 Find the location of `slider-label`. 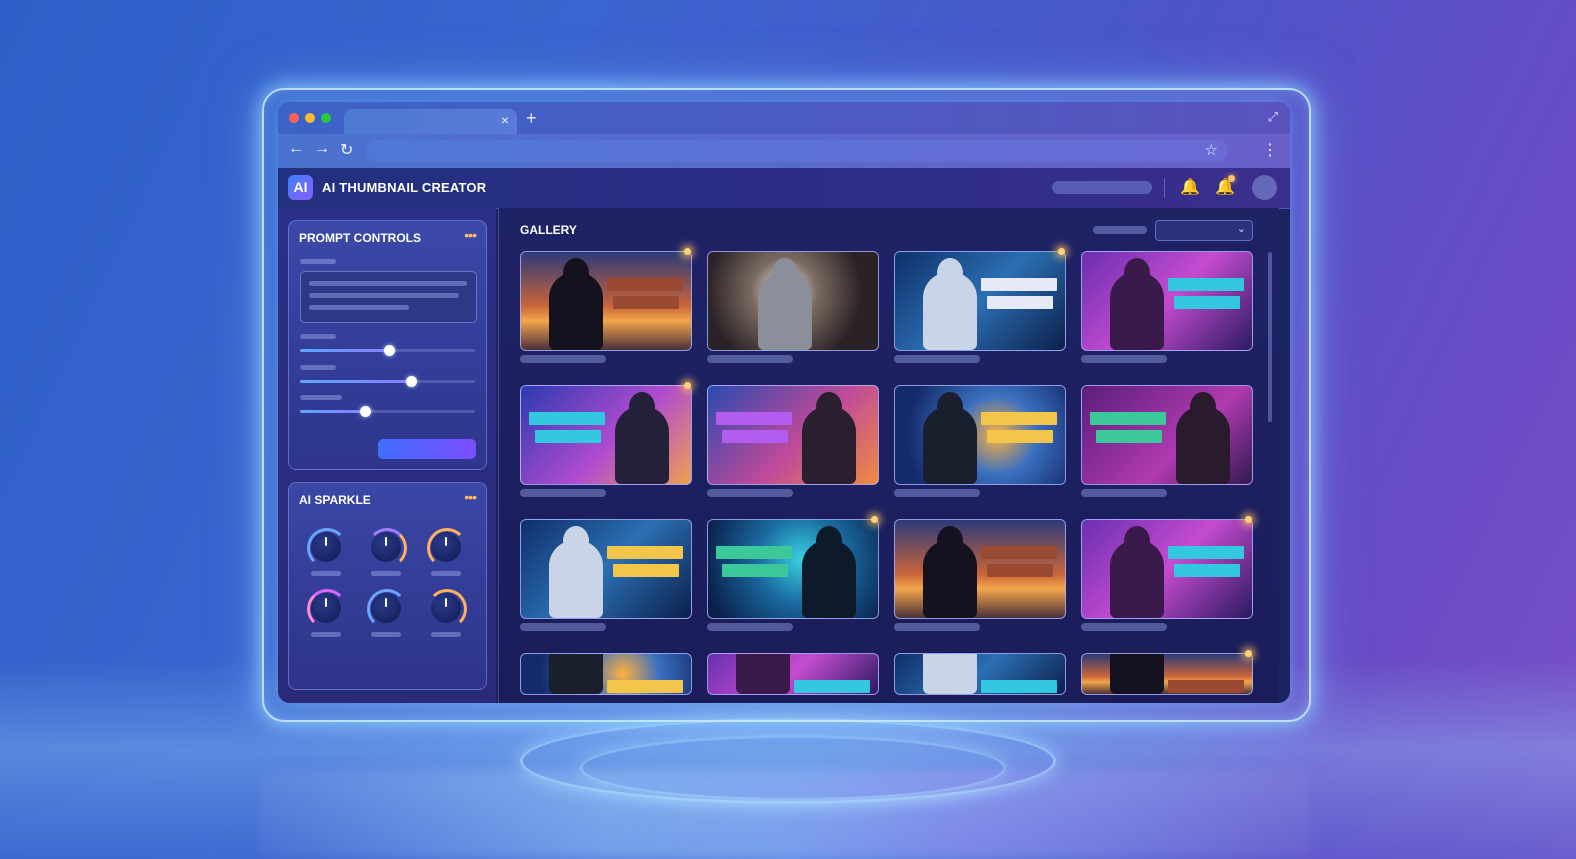

slider-label is located at coordinates (318, 367).